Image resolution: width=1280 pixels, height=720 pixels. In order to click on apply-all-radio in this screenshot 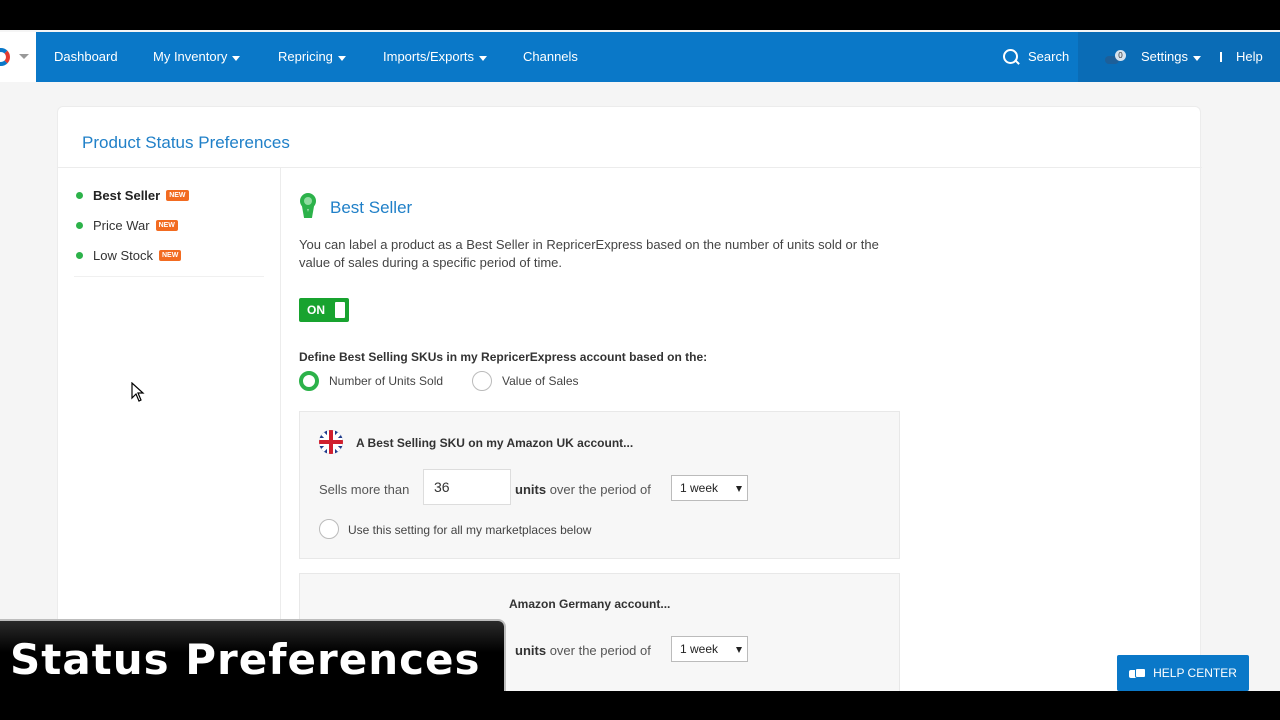, I will do `click(329, 529)`.